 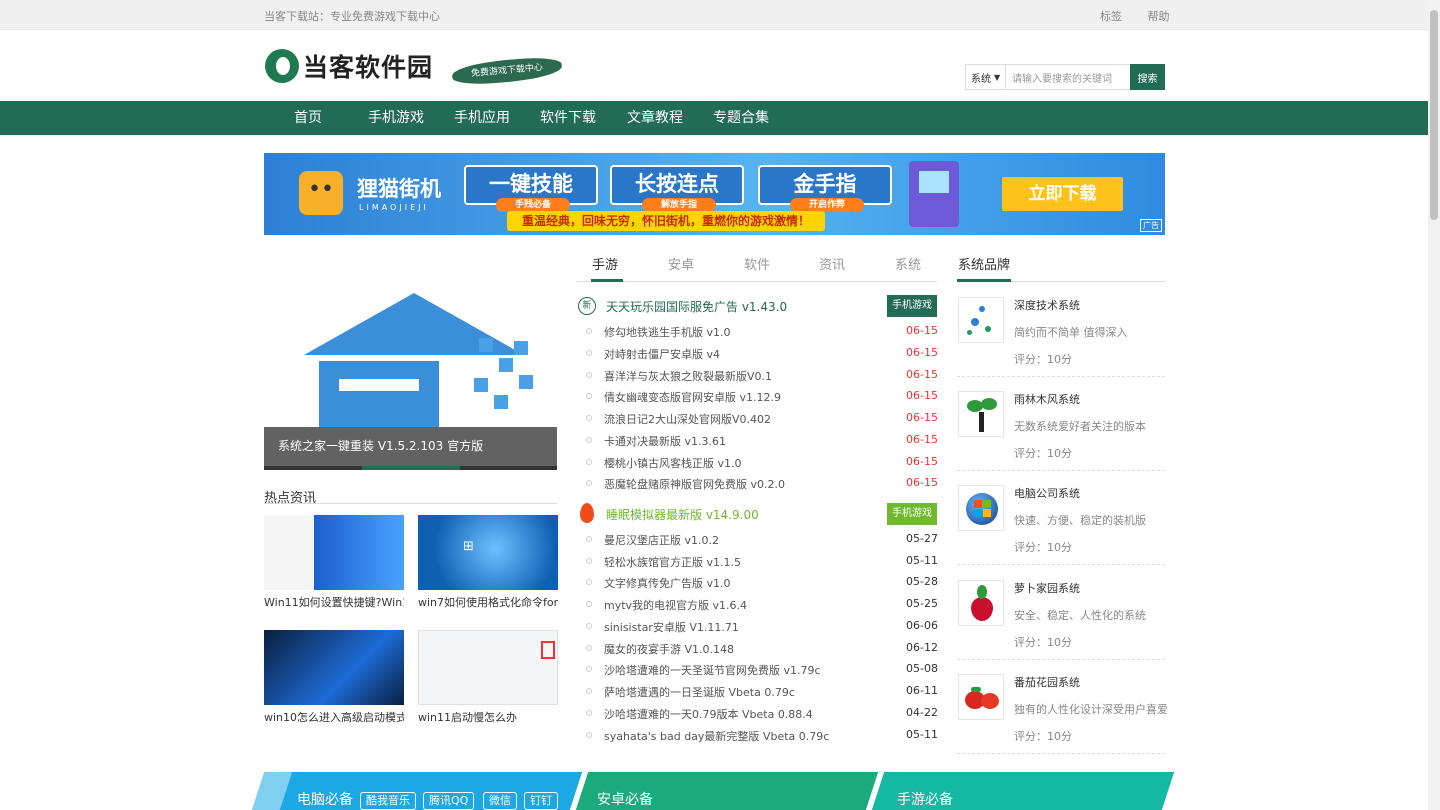 What do you see at coordinates (388, 801) in the screenshot?
I see `pc-essential-chip: 酷我音乐` at bounding box center [388, 801].